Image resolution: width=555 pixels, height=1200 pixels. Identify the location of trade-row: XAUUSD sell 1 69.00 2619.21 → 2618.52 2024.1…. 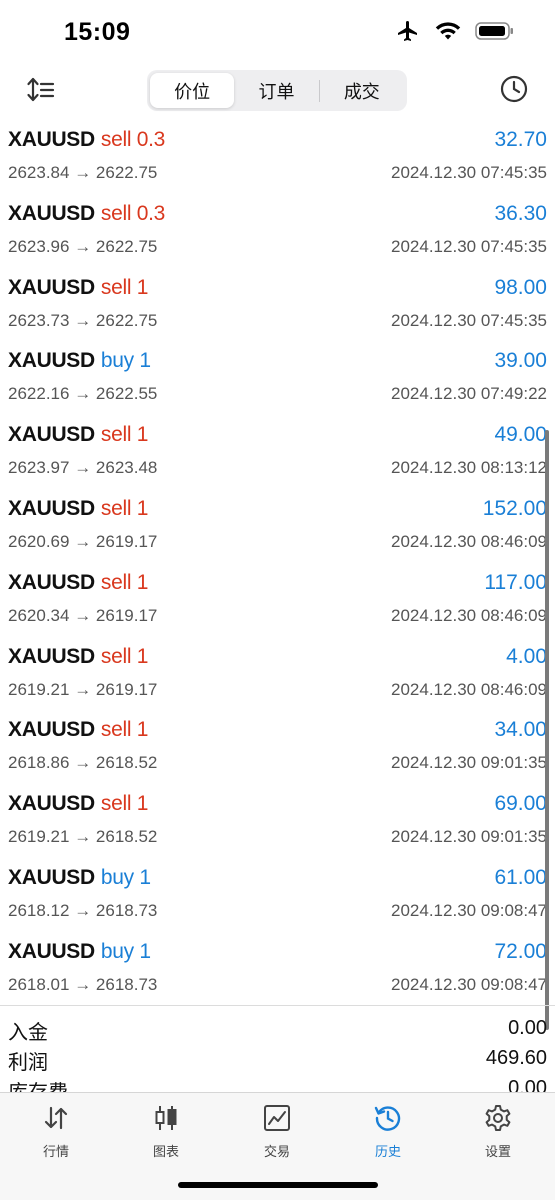
(277, 823).